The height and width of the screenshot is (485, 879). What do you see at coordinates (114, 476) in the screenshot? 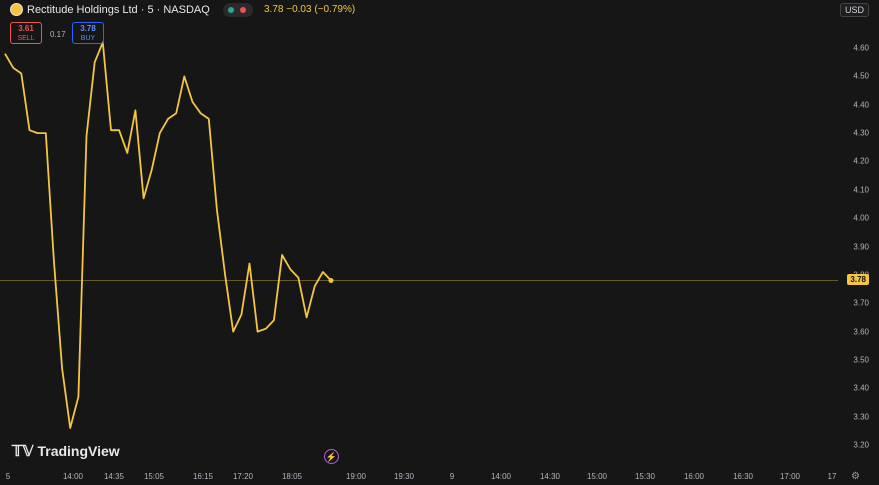
I see `time-tick-label: 14:35` at bounding box center [114, 476].